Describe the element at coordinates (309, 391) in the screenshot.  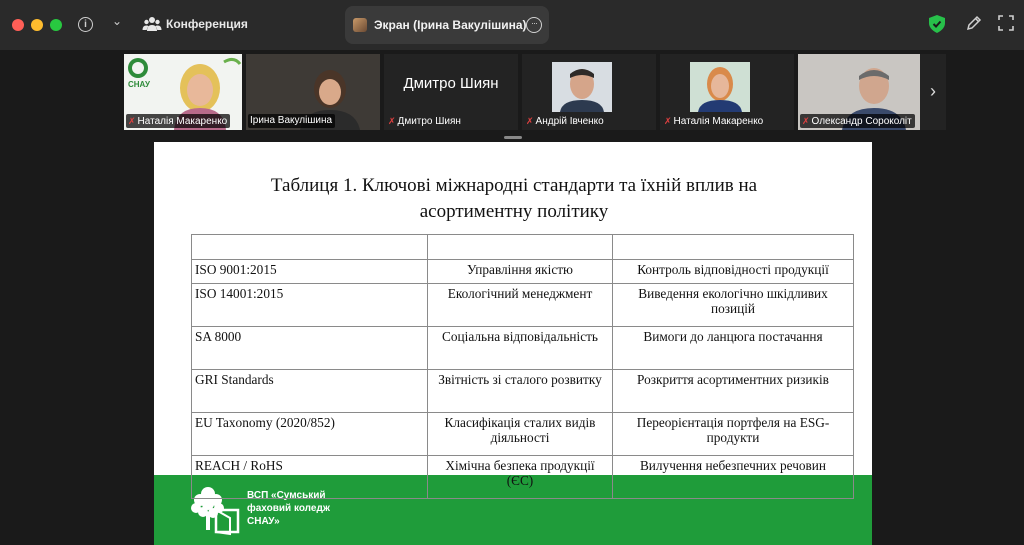
I see `standard-cell: GRI Standards` at that location.